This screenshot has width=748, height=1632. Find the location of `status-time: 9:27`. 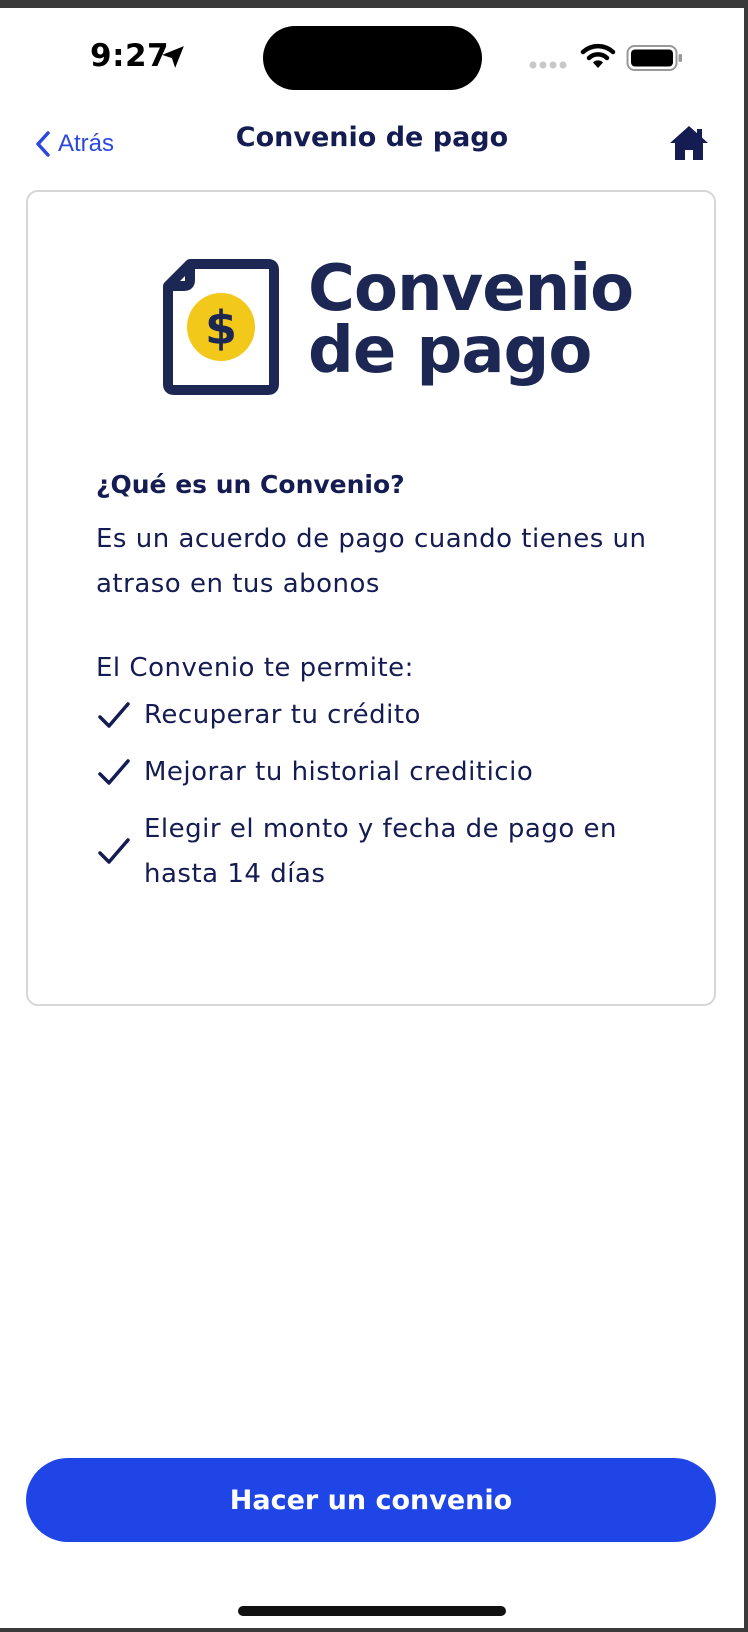

status-time: 9:27 is located at coordinates (130, 56).